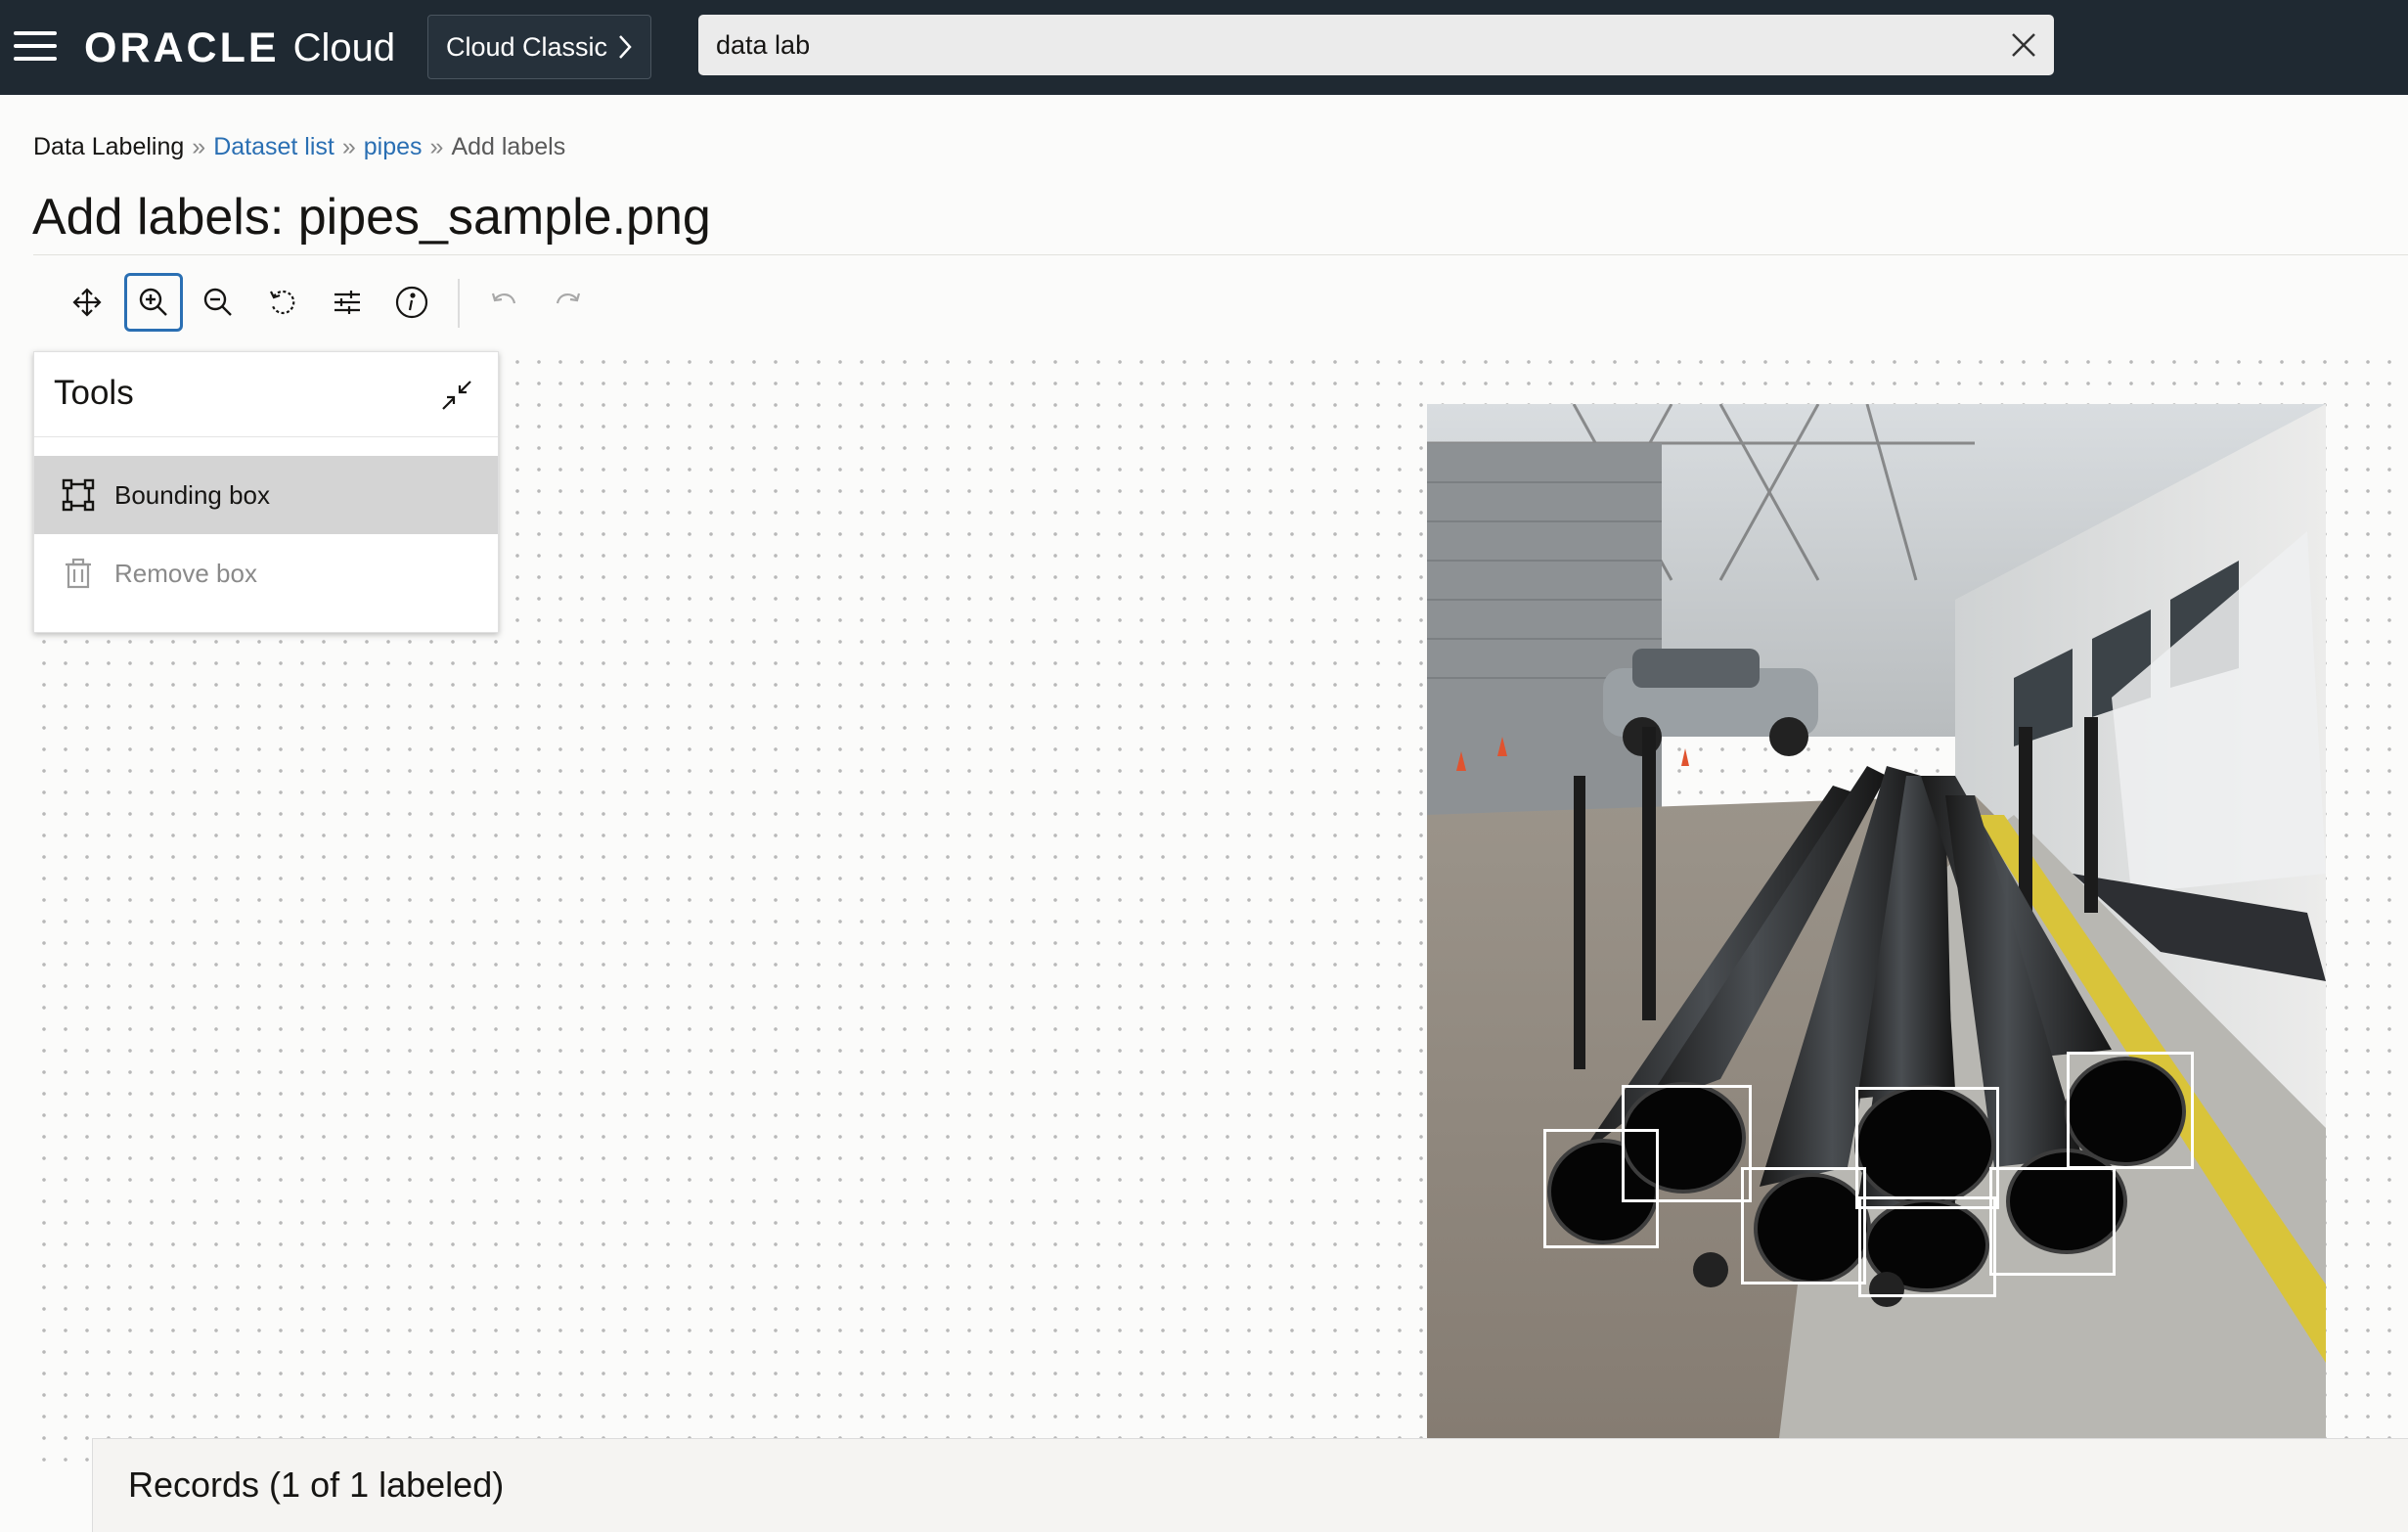 The width and height of the screenshot is (2408, 1532). What do you see at coordinates (185, 573) in the screenshot?
I see `remove-box-label: Remove box` at bounding box center [185, 573].